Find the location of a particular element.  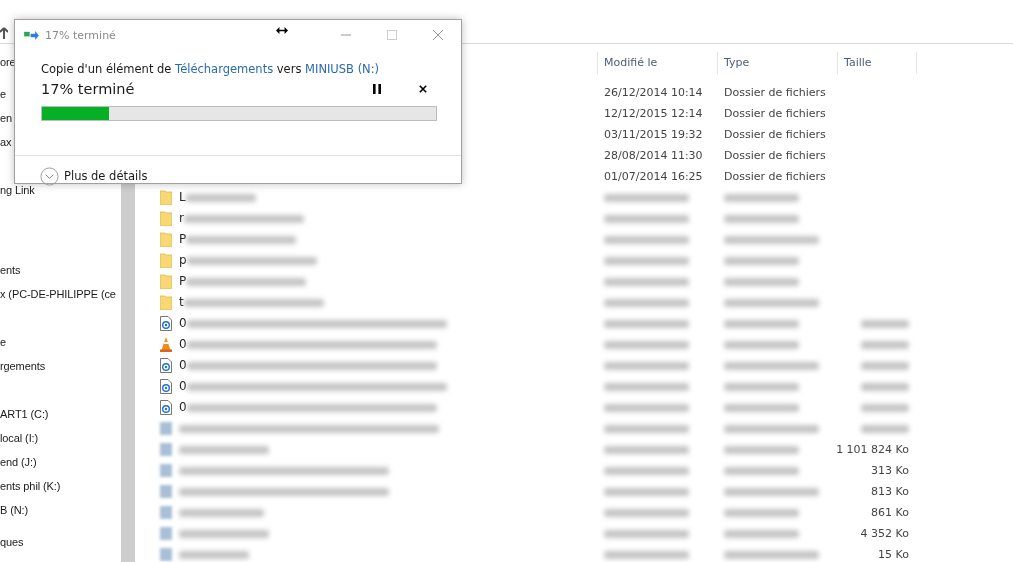

table-cell-text: 26/12/2014 10:14 is located at coordinates (653, 93).